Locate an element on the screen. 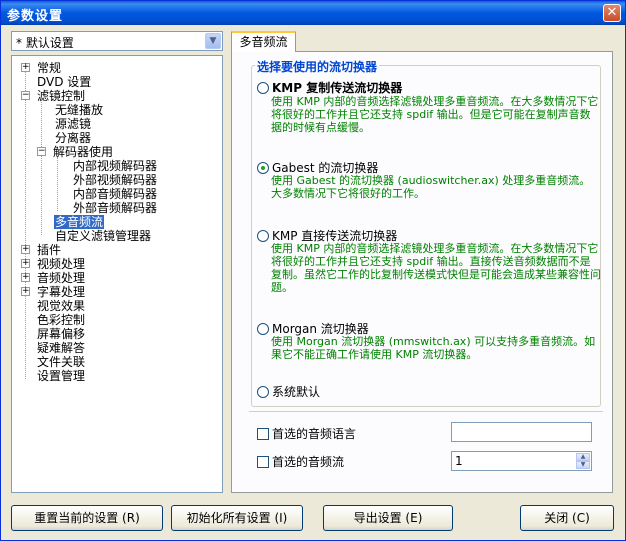  spinner-value: 1 is located at coordinates (459, 461).